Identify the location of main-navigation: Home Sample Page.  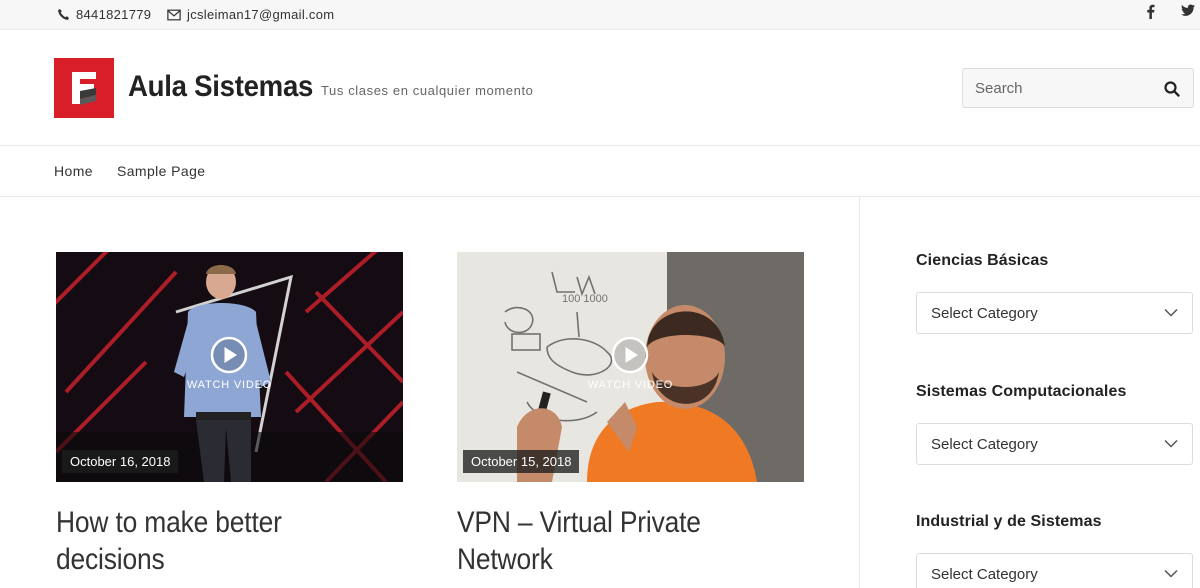
(600, 172).